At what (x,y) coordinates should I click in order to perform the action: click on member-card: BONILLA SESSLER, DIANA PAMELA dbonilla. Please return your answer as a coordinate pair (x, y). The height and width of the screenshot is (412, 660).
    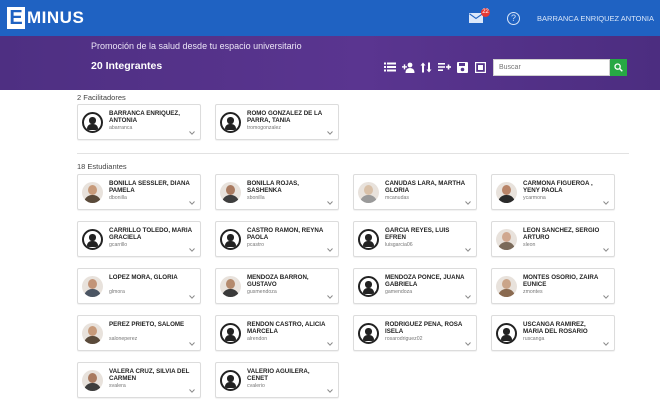
    Looking at the image, I should click on (139, 192).